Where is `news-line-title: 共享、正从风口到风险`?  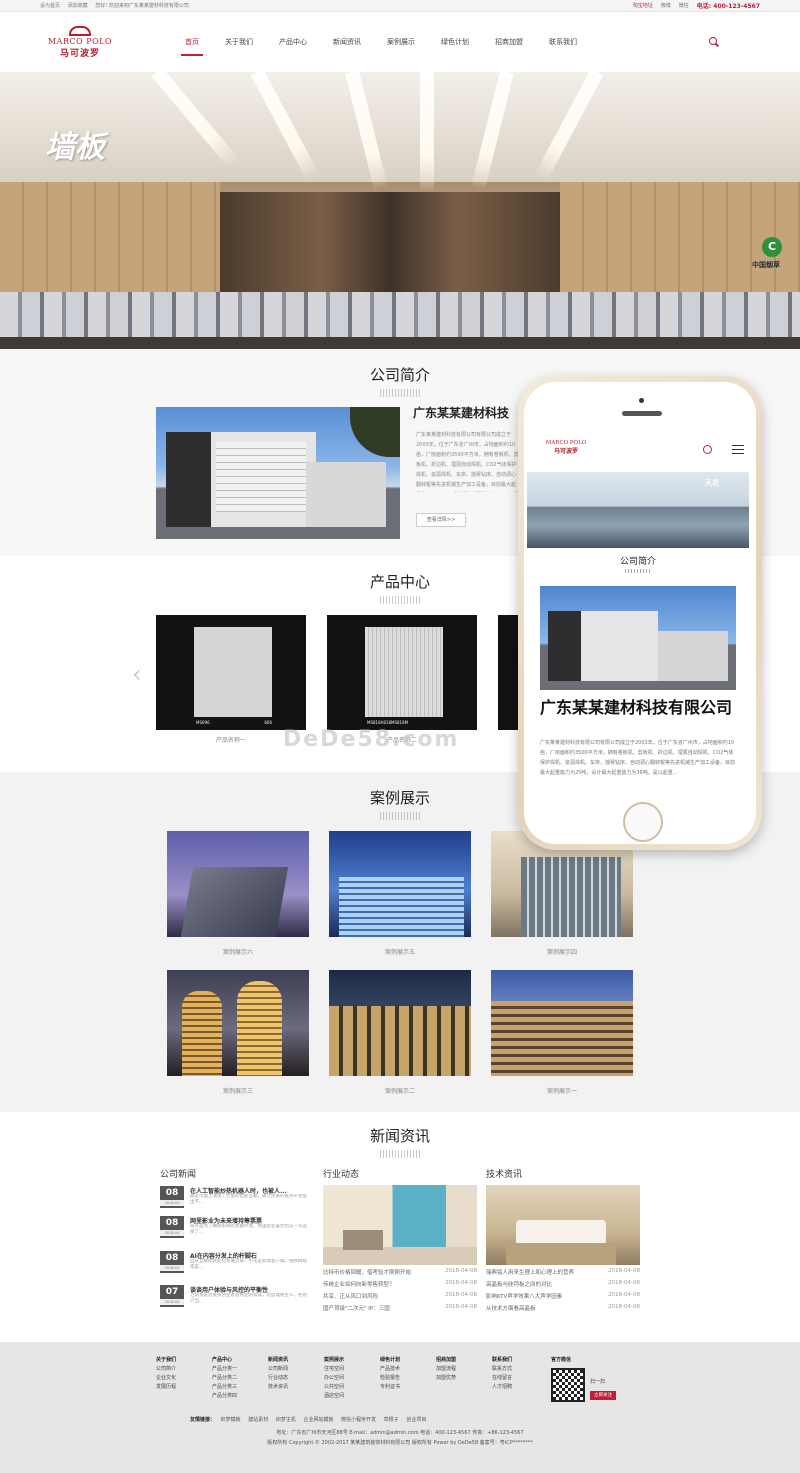 news-line-title: 共享、正从风口到风险 is located at coordinates (350, 1297).